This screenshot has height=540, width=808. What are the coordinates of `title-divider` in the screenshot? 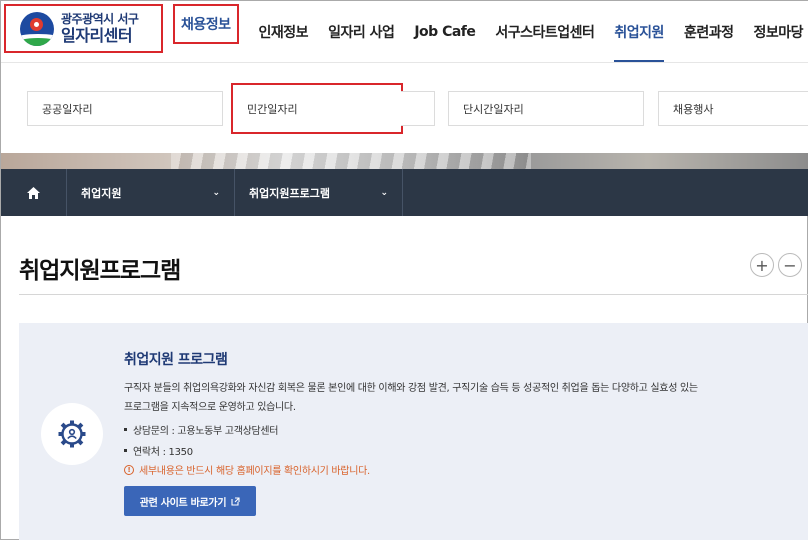 It's located at (413, 294).